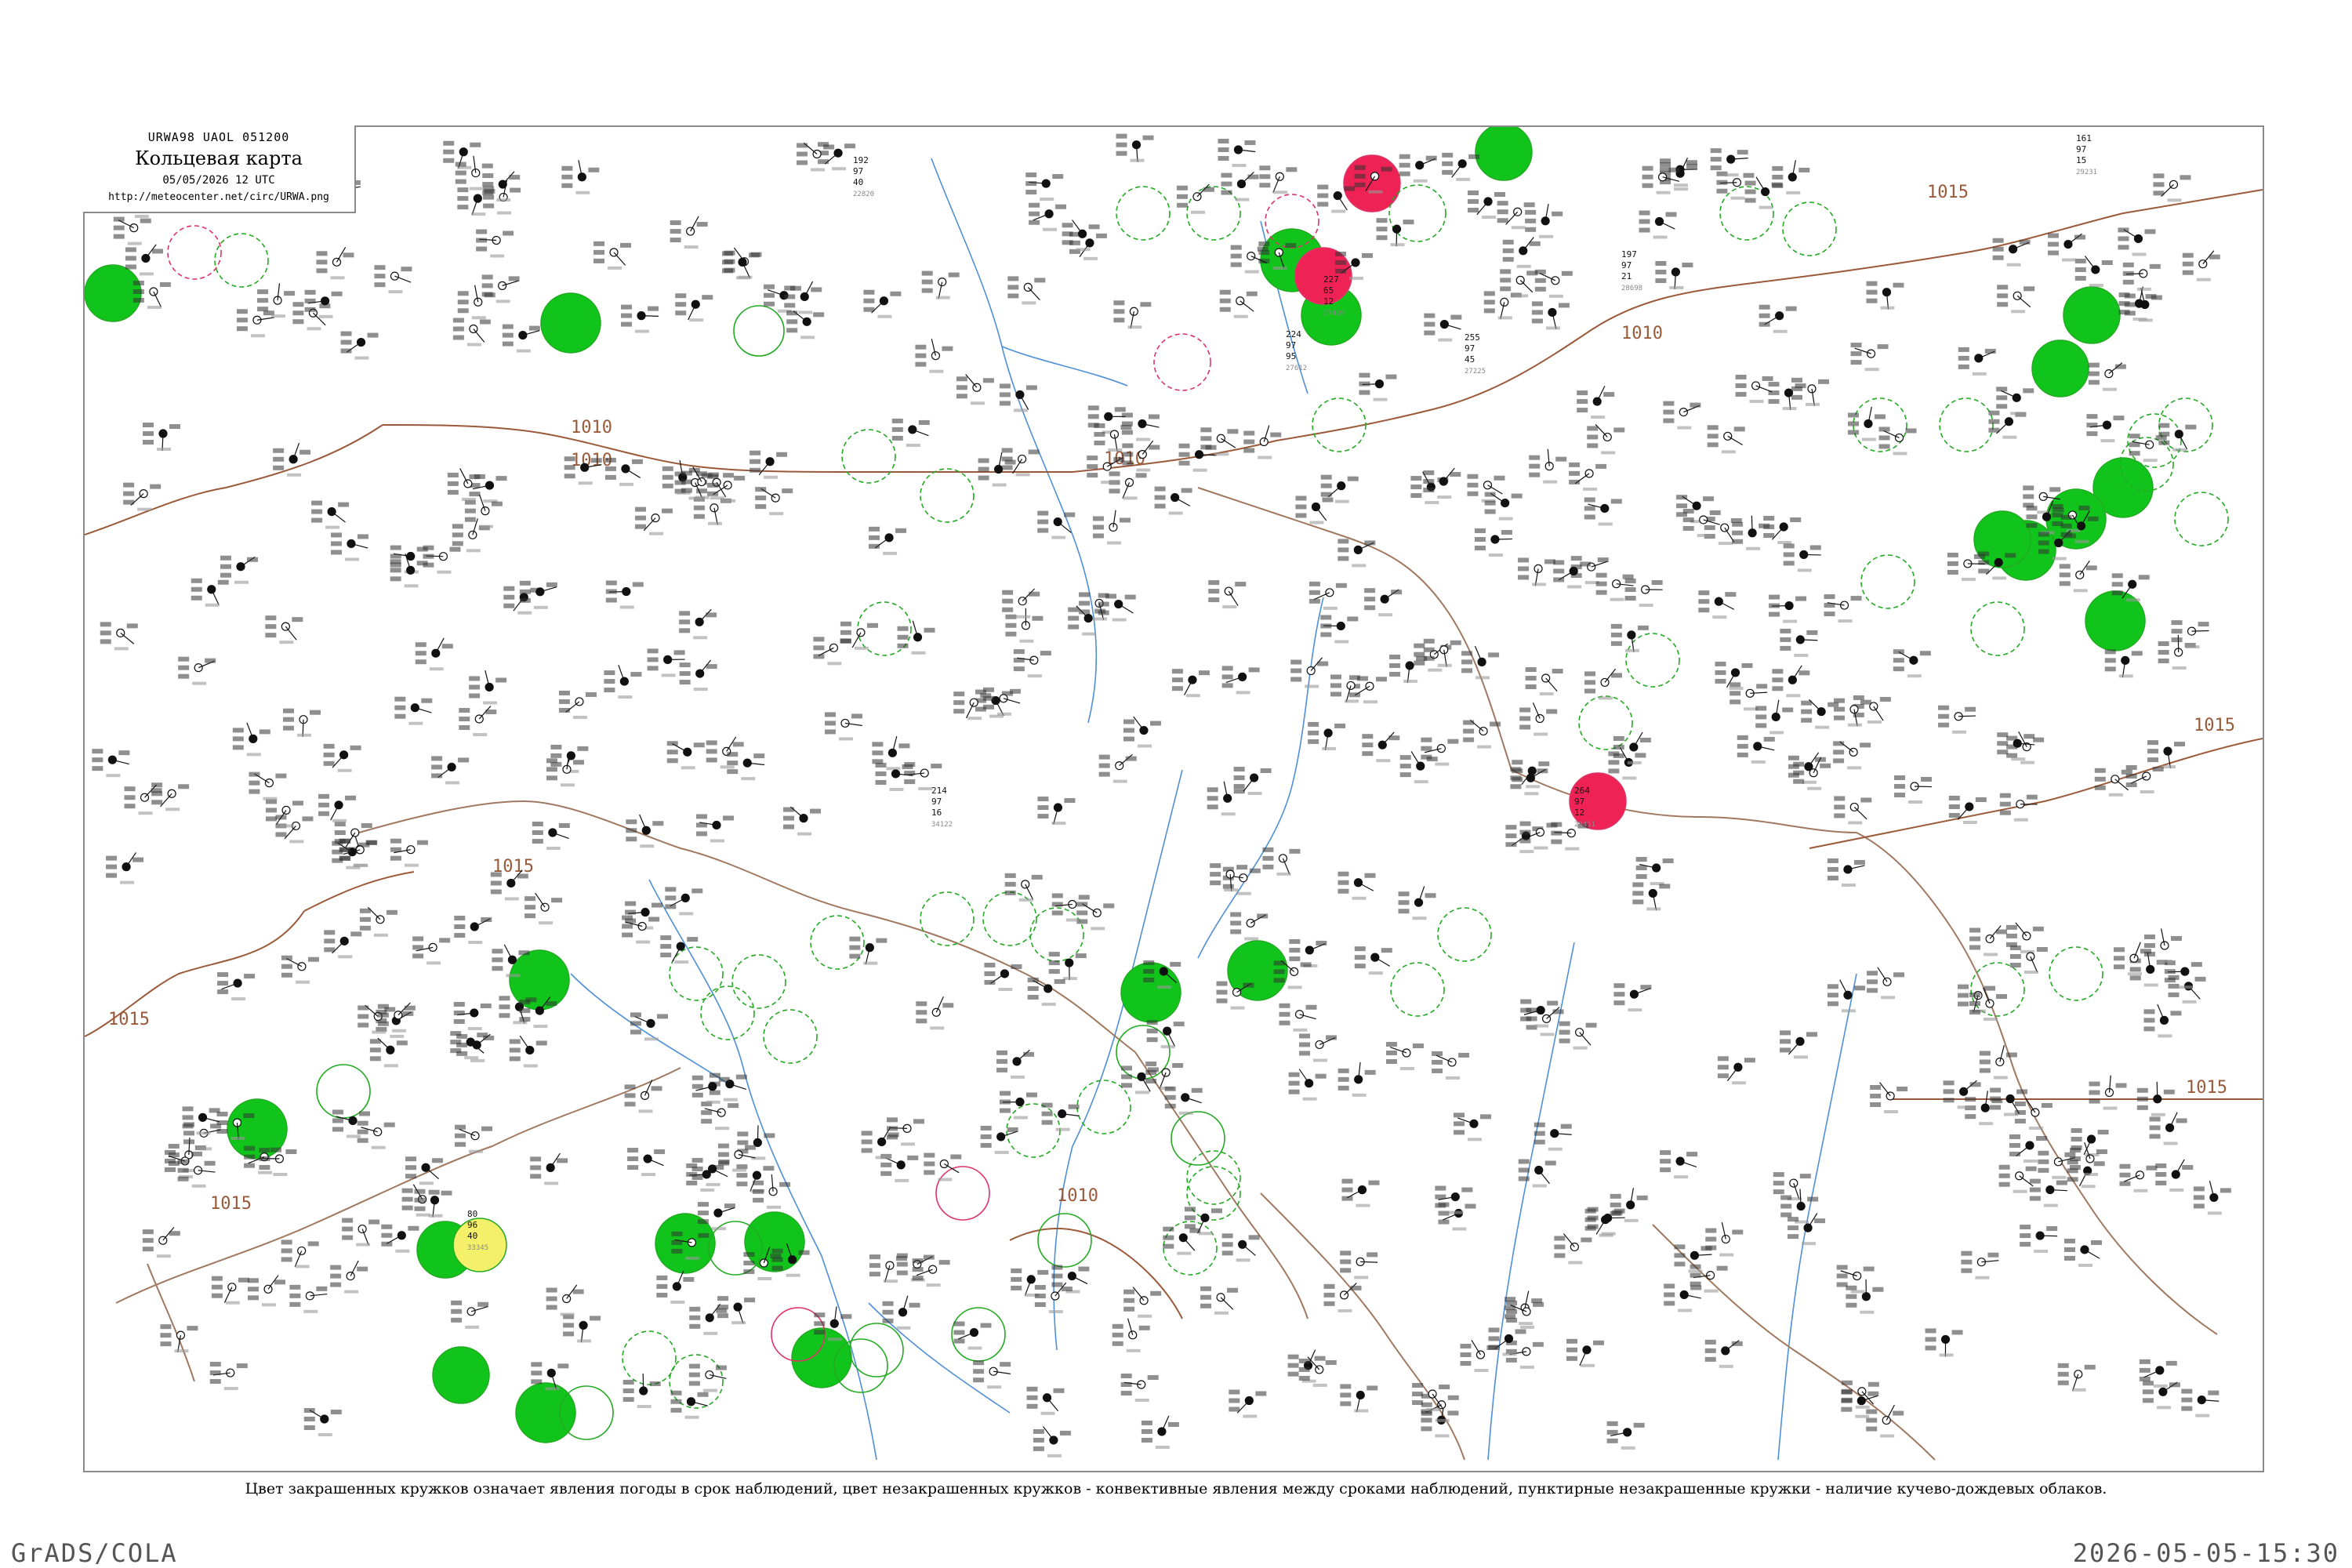  I want to click on station-number: 224, so click(1293, 334).